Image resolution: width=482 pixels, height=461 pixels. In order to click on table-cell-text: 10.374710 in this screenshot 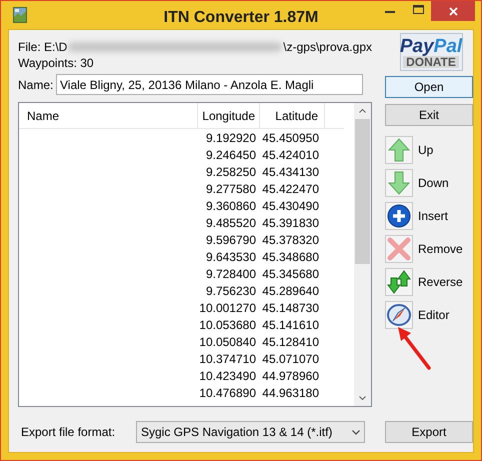, I will do `click(227, 359)`.